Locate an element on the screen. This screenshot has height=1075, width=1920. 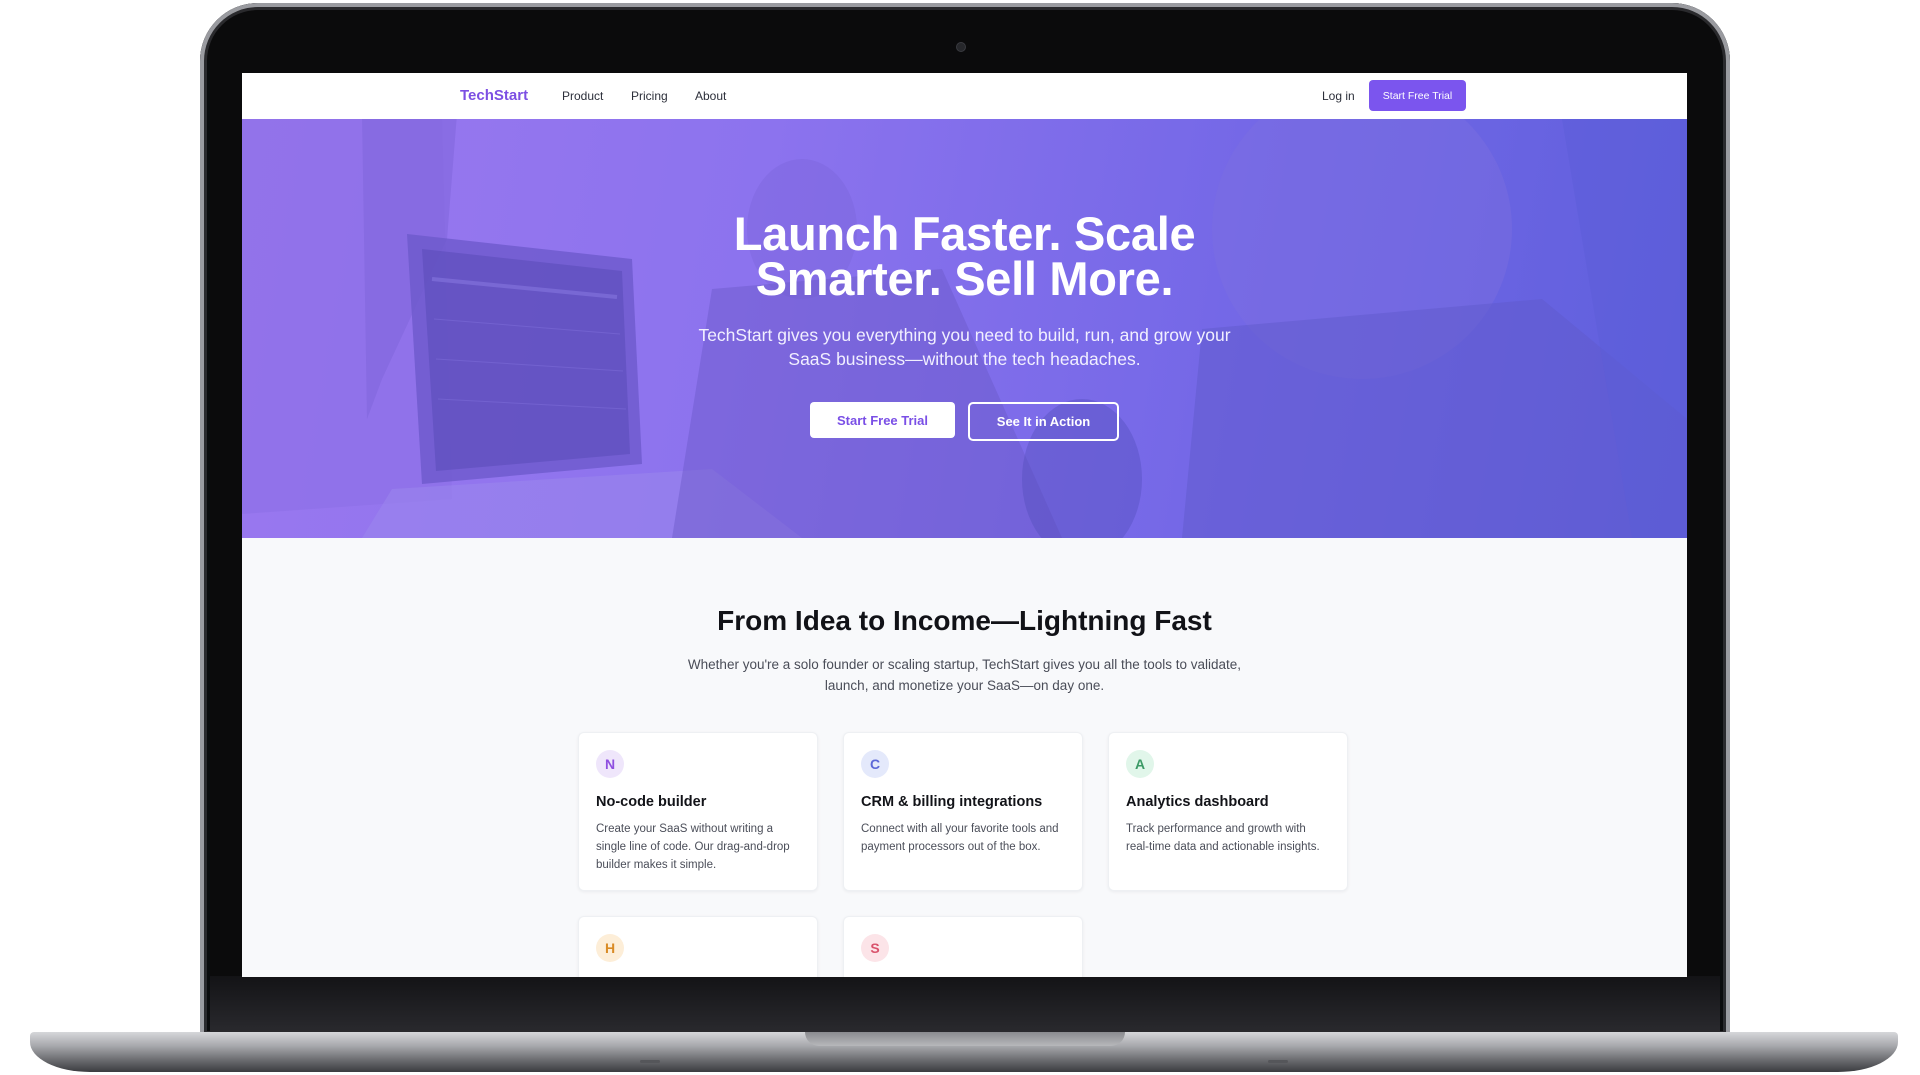
feature-card-title: No-code builder is located at coordinates (651, 802).